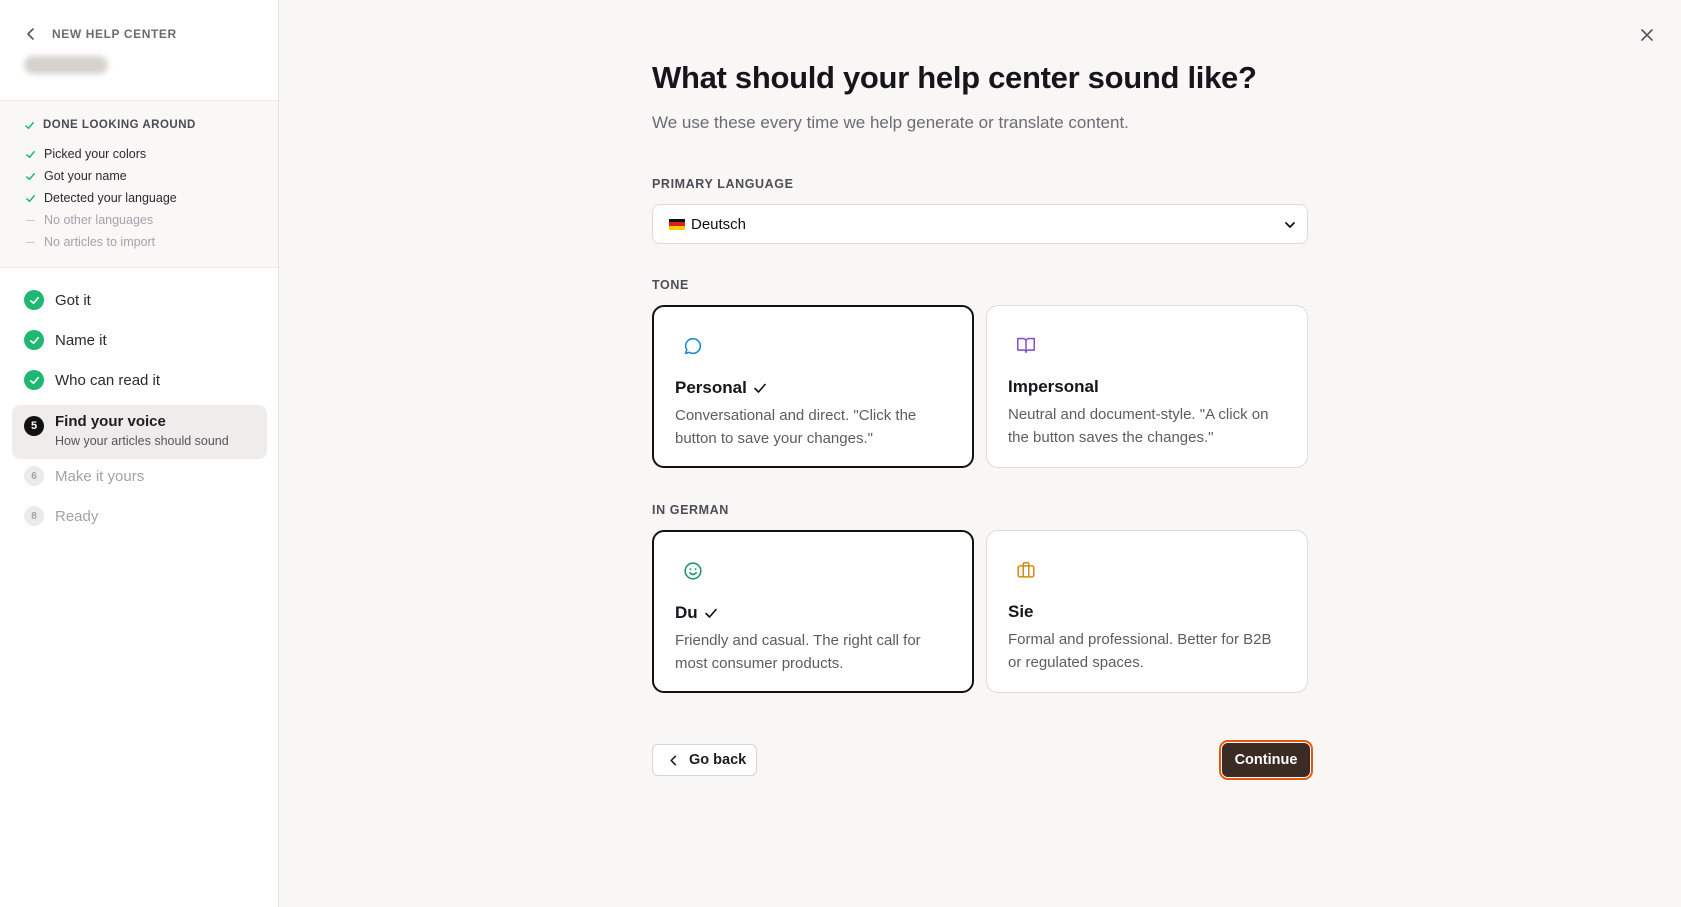 Image resolution: width=1681 pixels, height=907 pixels. I want to click on close-button, so click(1647, 35).